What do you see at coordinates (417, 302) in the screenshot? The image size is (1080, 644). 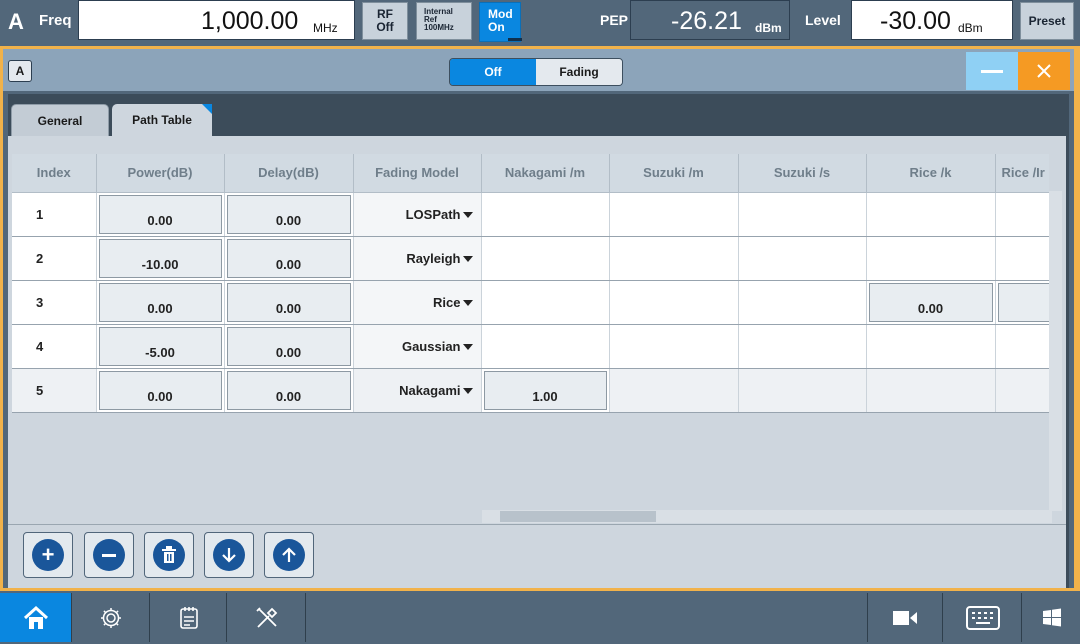 I see `fading-model-select: Rice` at bounding box center [417, 302].